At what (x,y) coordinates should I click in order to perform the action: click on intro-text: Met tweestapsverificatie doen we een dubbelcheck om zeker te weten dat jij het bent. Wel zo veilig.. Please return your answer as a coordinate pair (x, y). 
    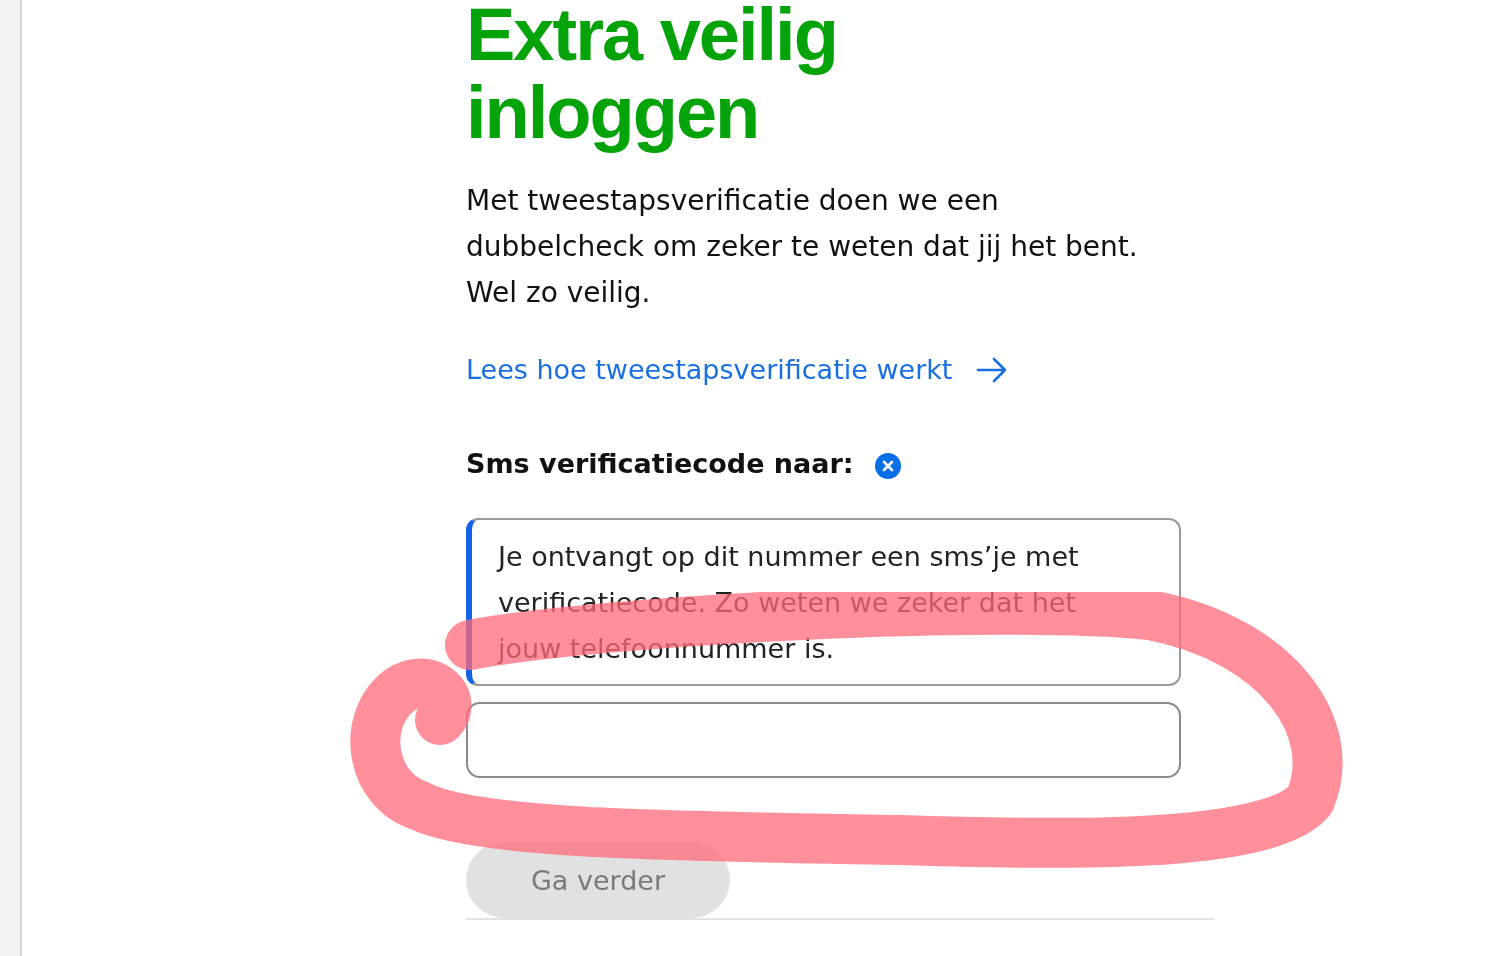
    Looking at the image, I should click on (802, 247).